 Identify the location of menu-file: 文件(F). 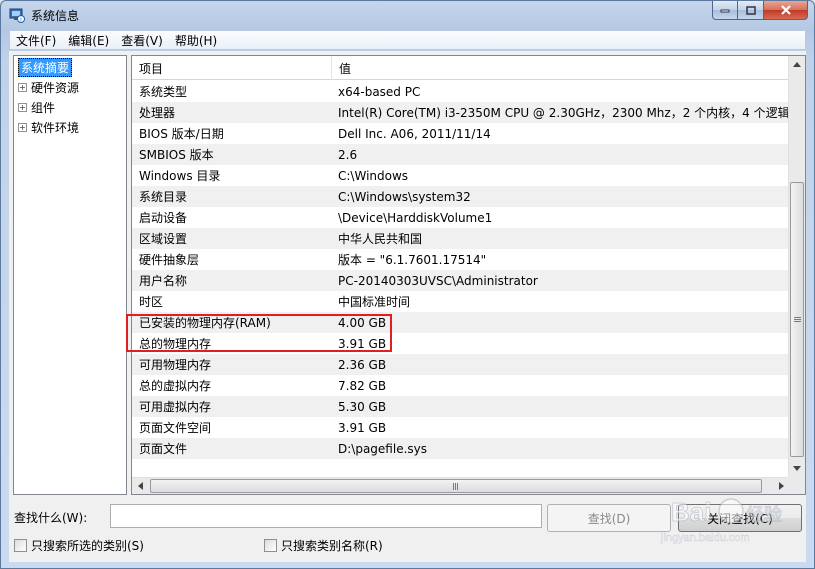
(36, 40).